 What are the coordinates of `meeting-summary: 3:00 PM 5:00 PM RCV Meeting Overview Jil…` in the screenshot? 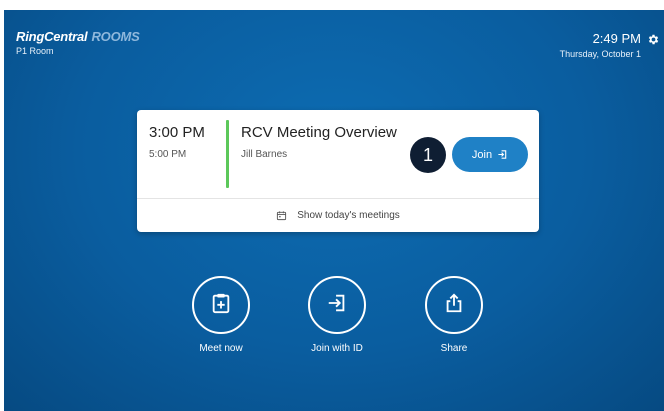 It's located at (338, 154).